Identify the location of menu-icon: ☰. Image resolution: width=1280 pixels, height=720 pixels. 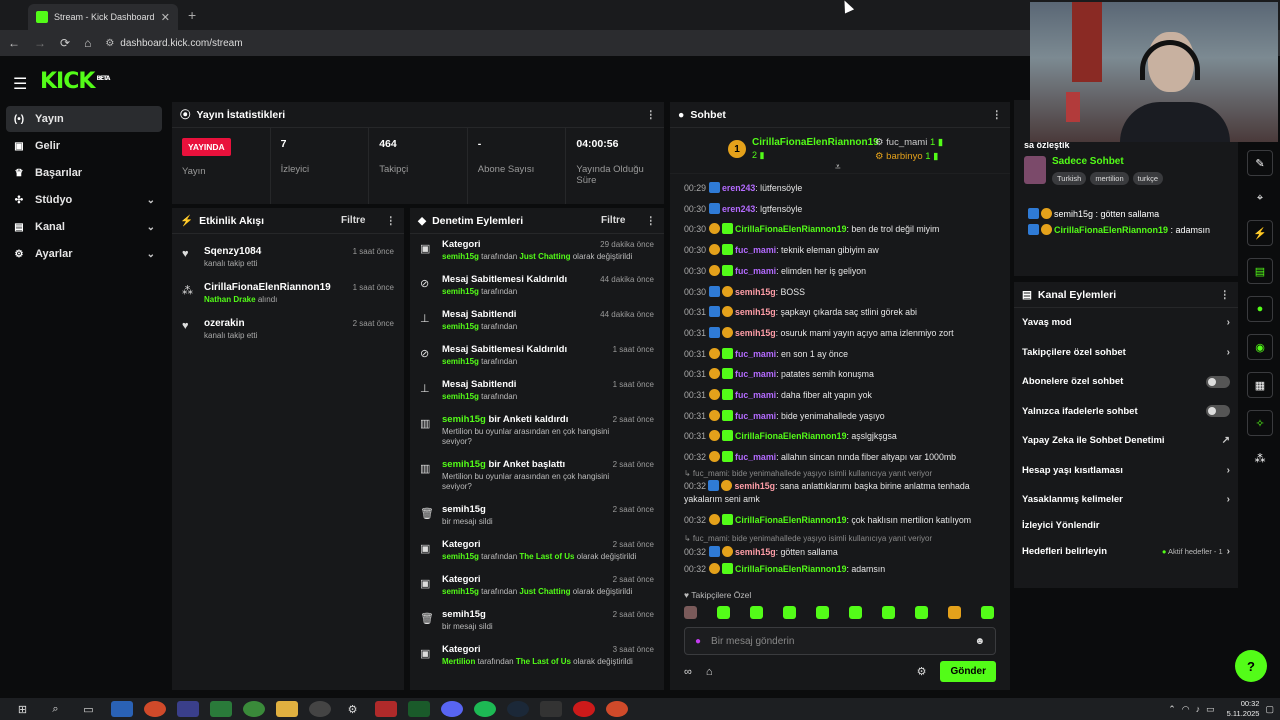
(20, 84).